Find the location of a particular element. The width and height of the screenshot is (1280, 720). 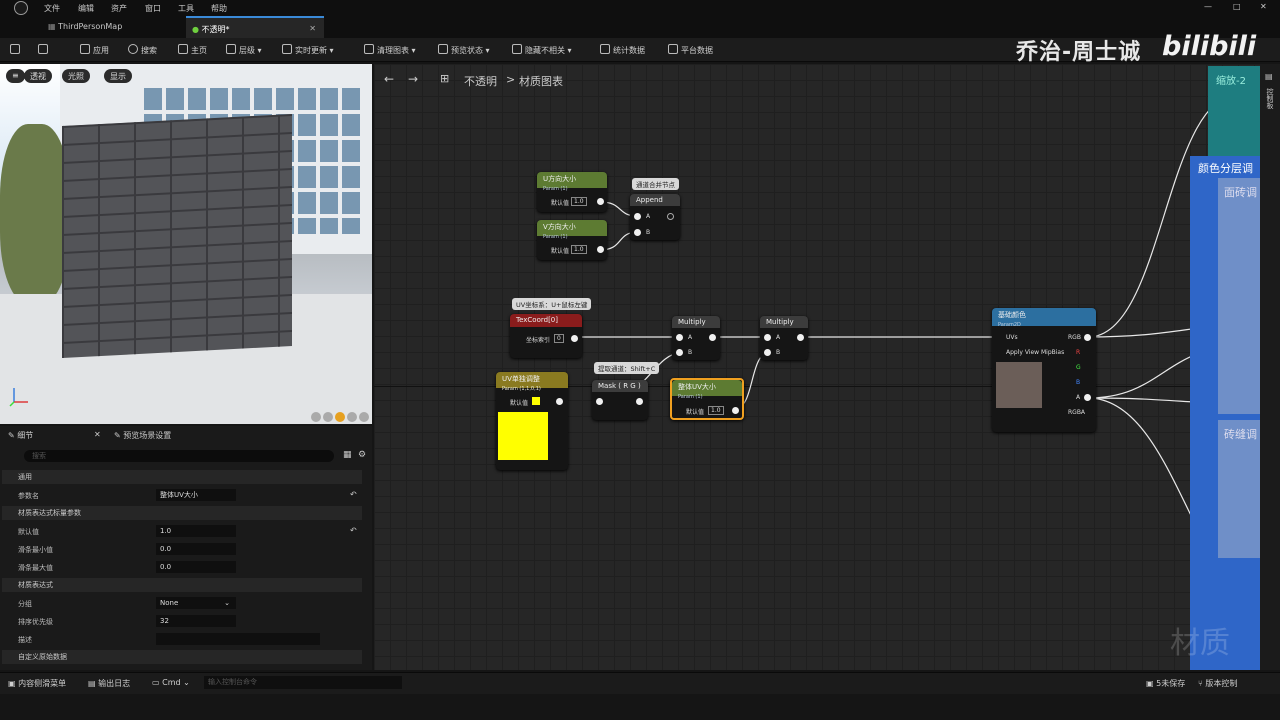

output-log-button: ▤ 输出日志 is located at coordinates (109, 683).